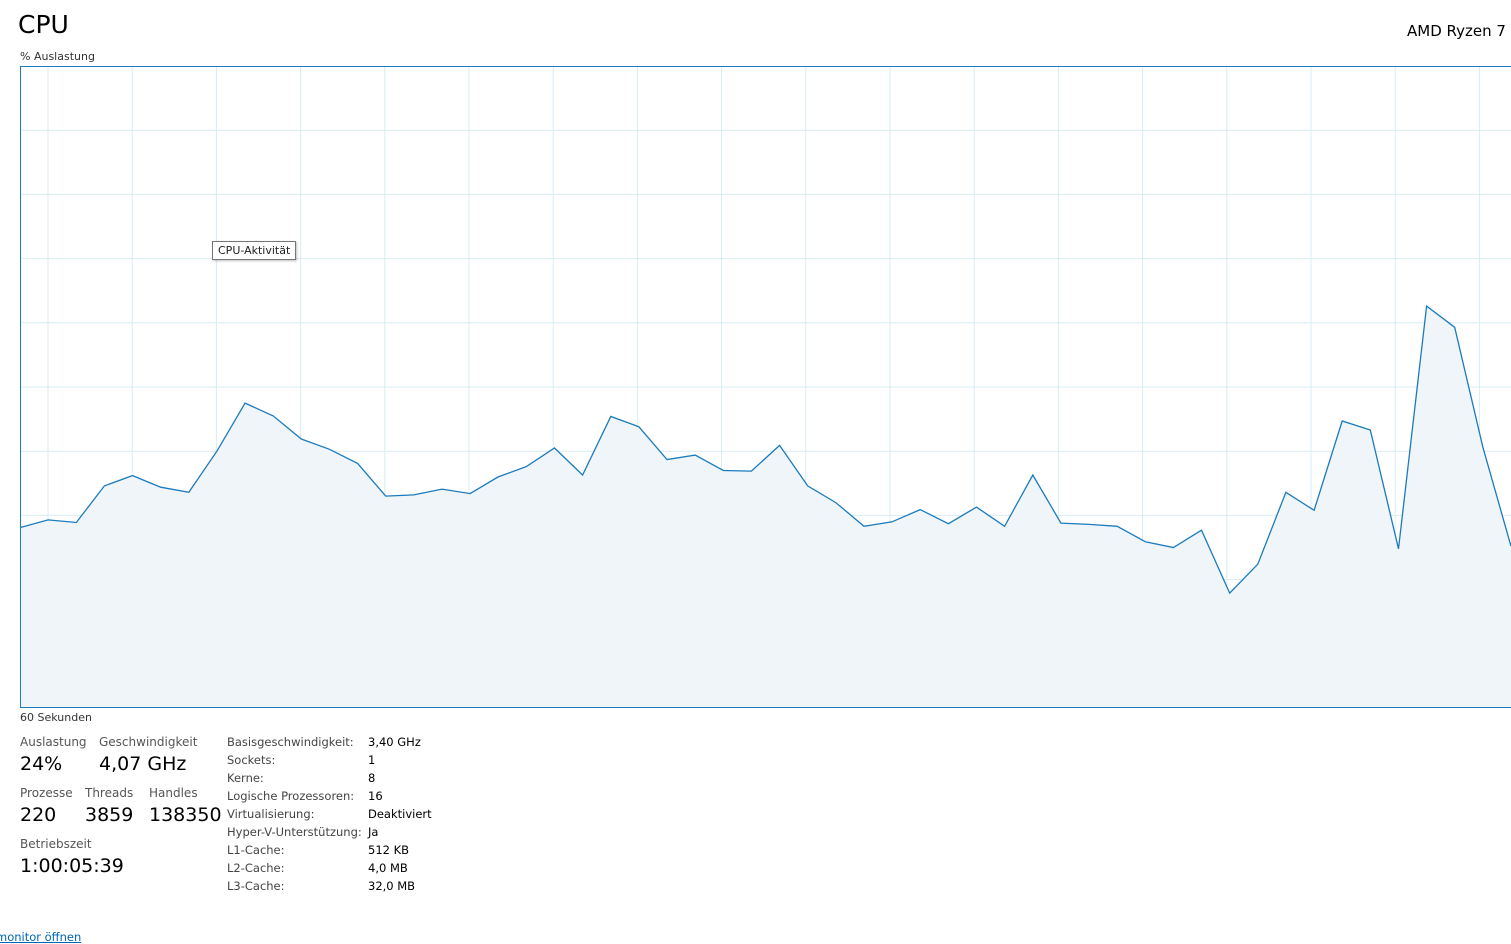  I want to click on detail-key: Hyper-V-Unterstützung:, so click(297, 832).